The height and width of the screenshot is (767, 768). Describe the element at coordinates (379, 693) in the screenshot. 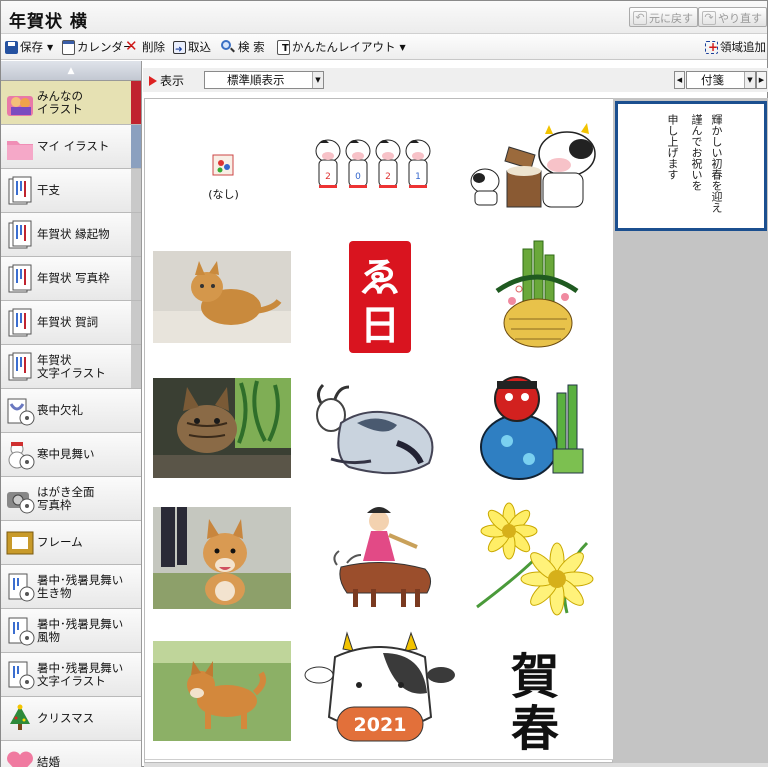

I see `cow-2021-cell: 2021` at that location.